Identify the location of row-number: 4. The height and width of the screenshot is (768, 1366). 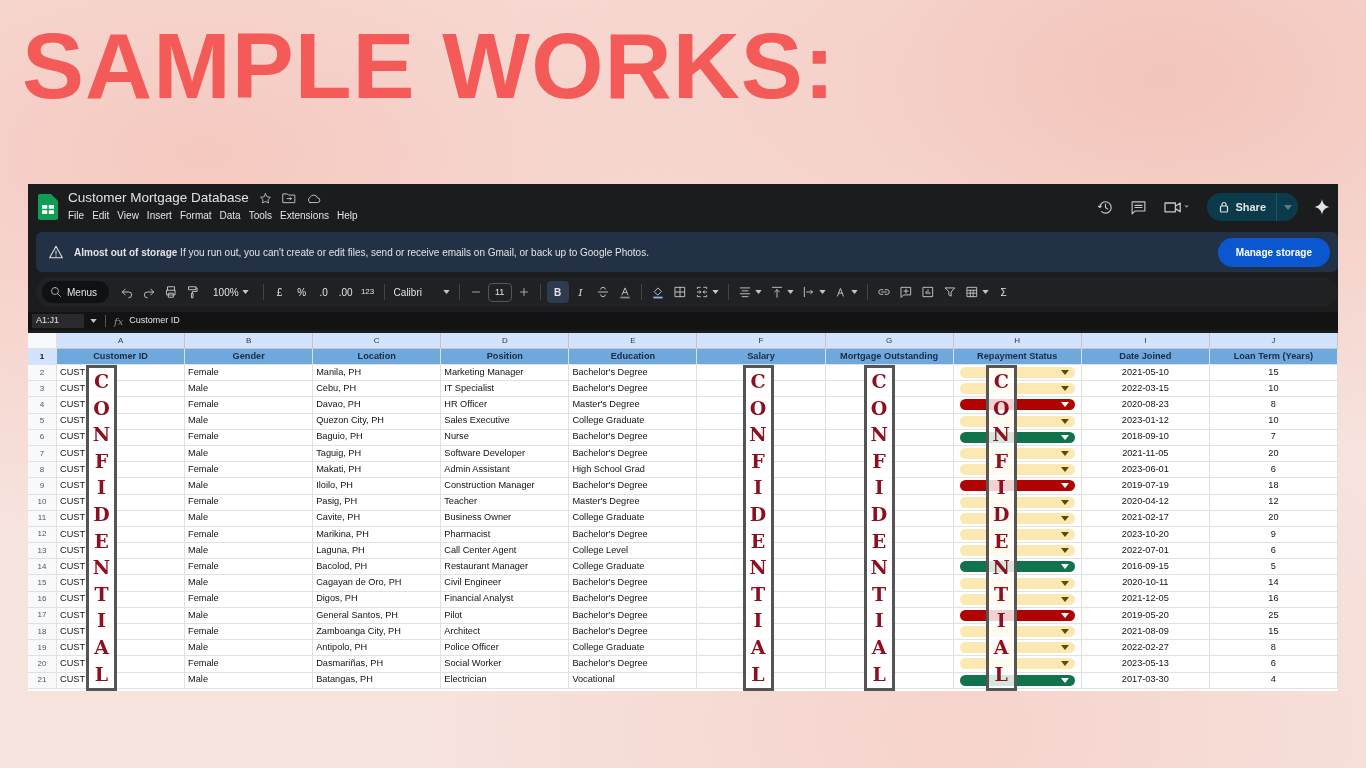
(42, 405).